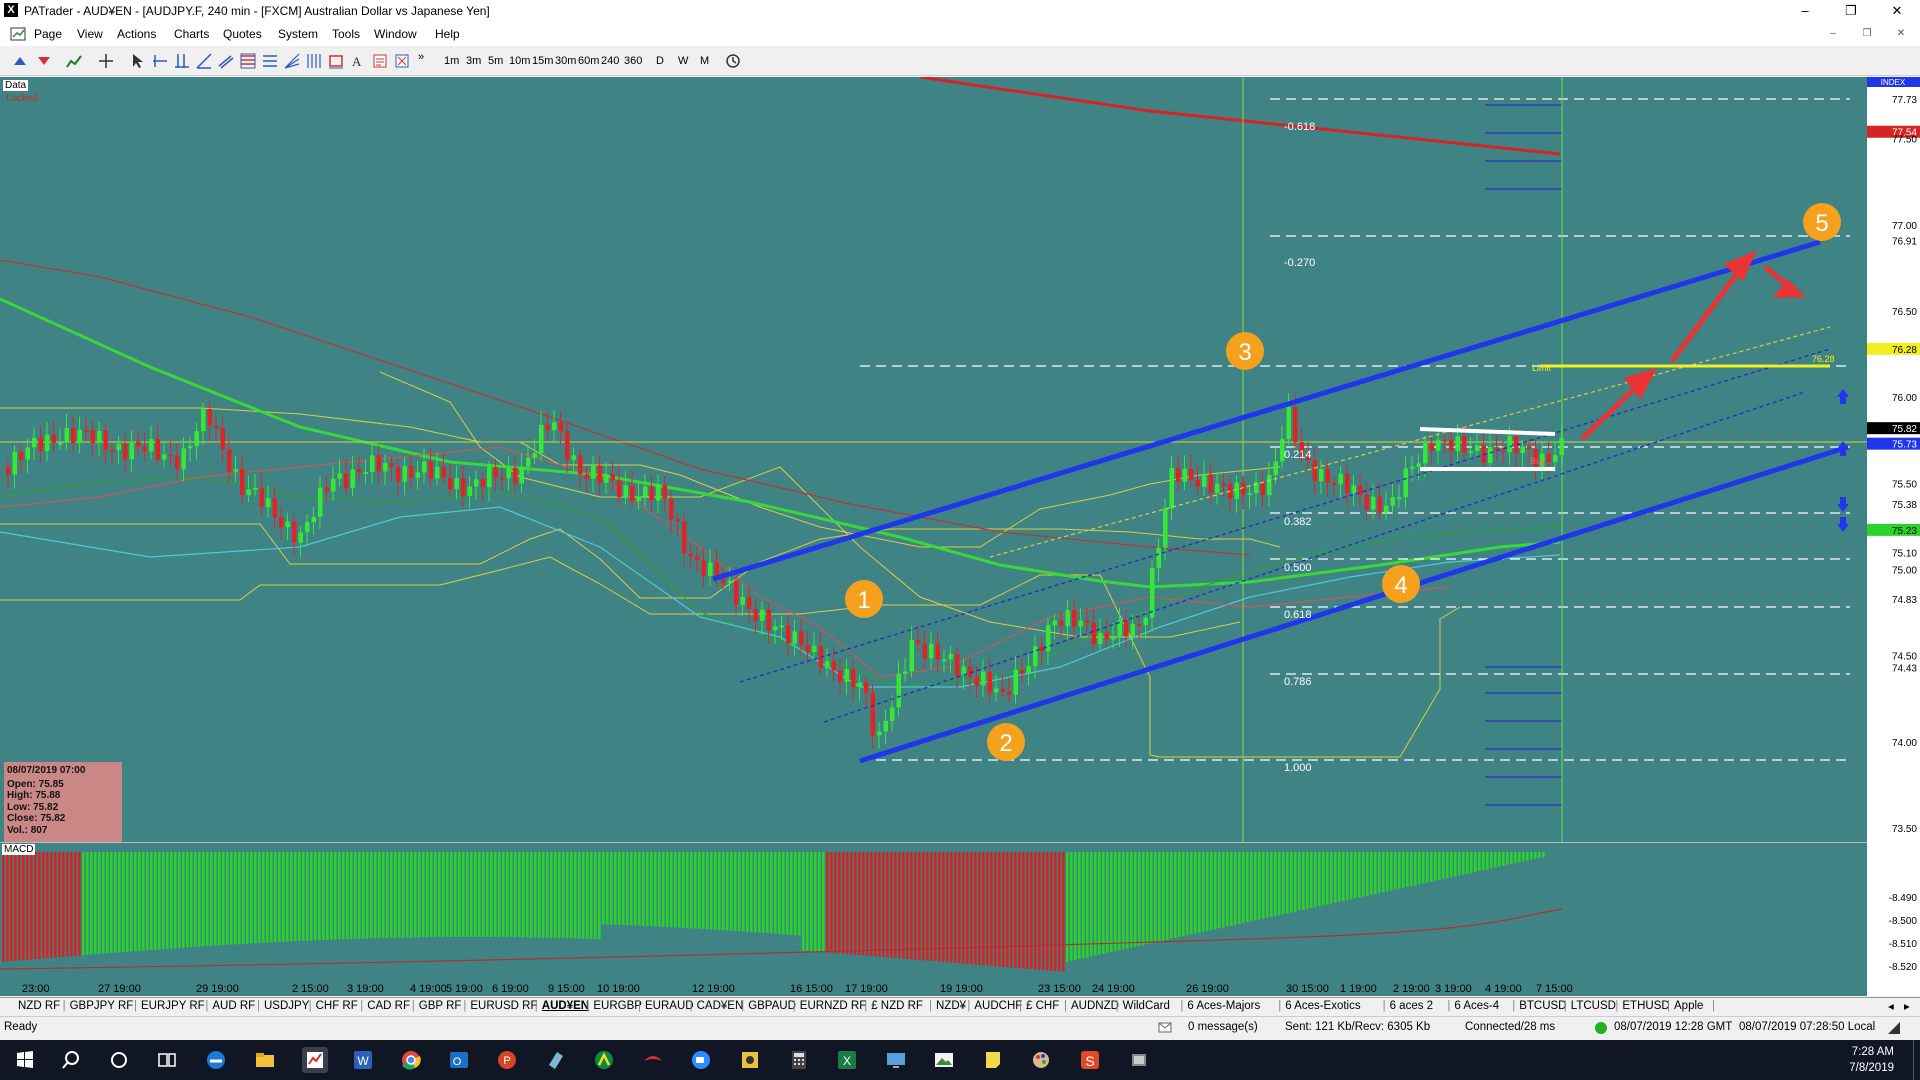  Describe the element at coordinates (48, 34) in the screenshot. I see `menu-page: Page` at that location.